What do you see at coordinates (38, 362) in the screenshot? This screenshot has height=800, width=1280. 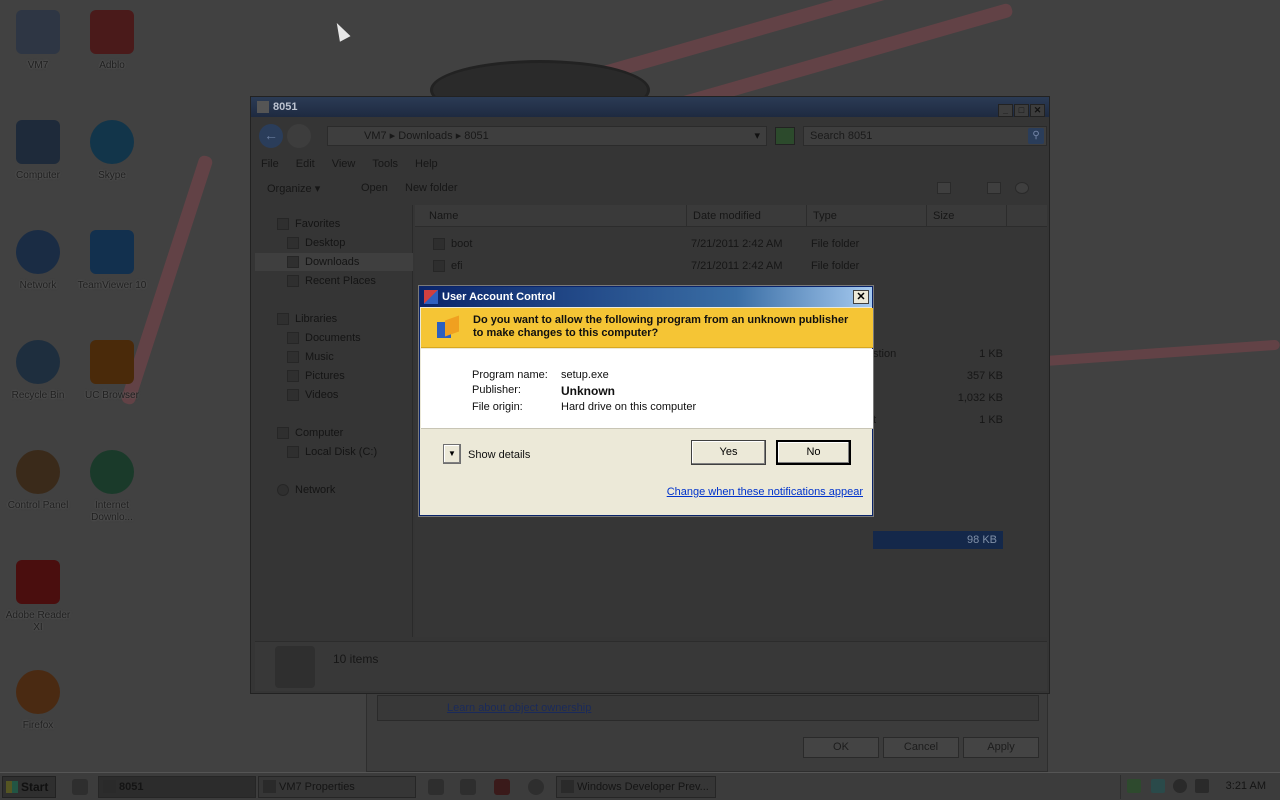 I see `recycle-bin-icon` at bounding box center [38, 362].